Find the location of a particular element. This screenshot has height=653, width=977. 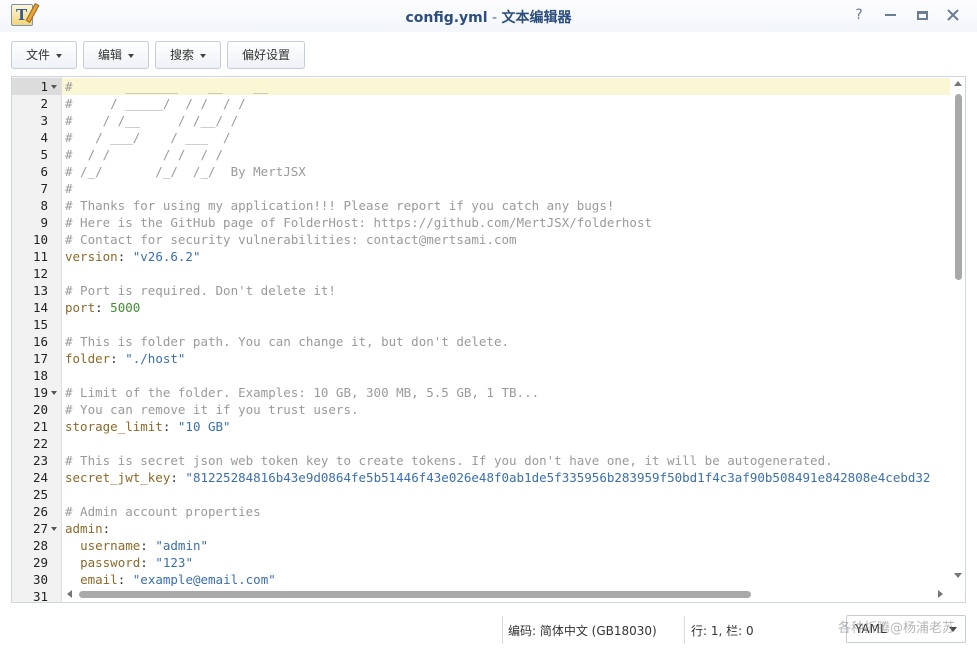

scroll-right-arrow-icon is located at coordinates (940, 594).